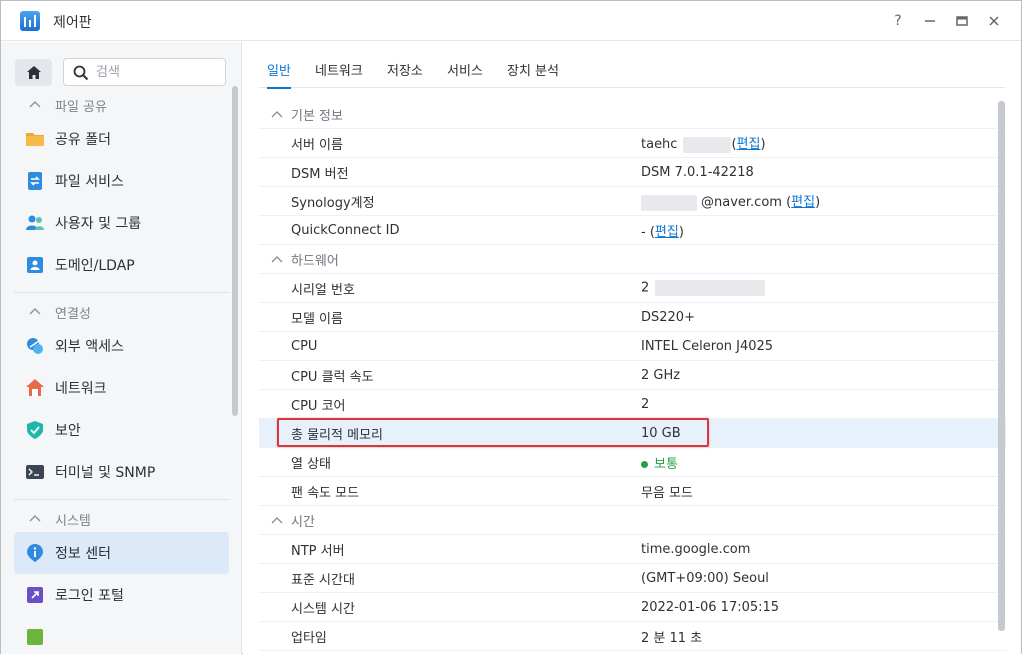  I want to click on row-value: DS220+, so click(668, 317).